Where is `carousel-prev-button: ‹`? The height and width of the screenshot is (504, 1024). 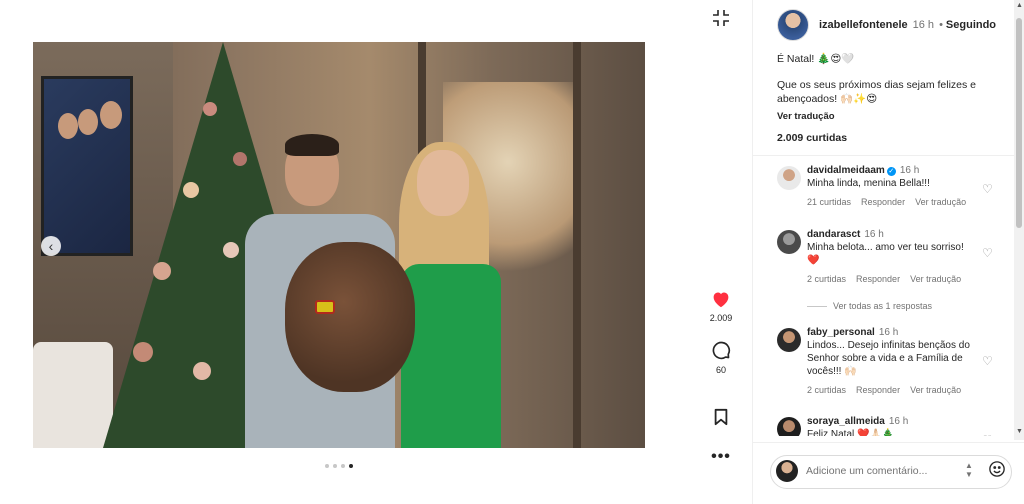
carousel-prev-button: ‹ is located at coordinates (51, 246).